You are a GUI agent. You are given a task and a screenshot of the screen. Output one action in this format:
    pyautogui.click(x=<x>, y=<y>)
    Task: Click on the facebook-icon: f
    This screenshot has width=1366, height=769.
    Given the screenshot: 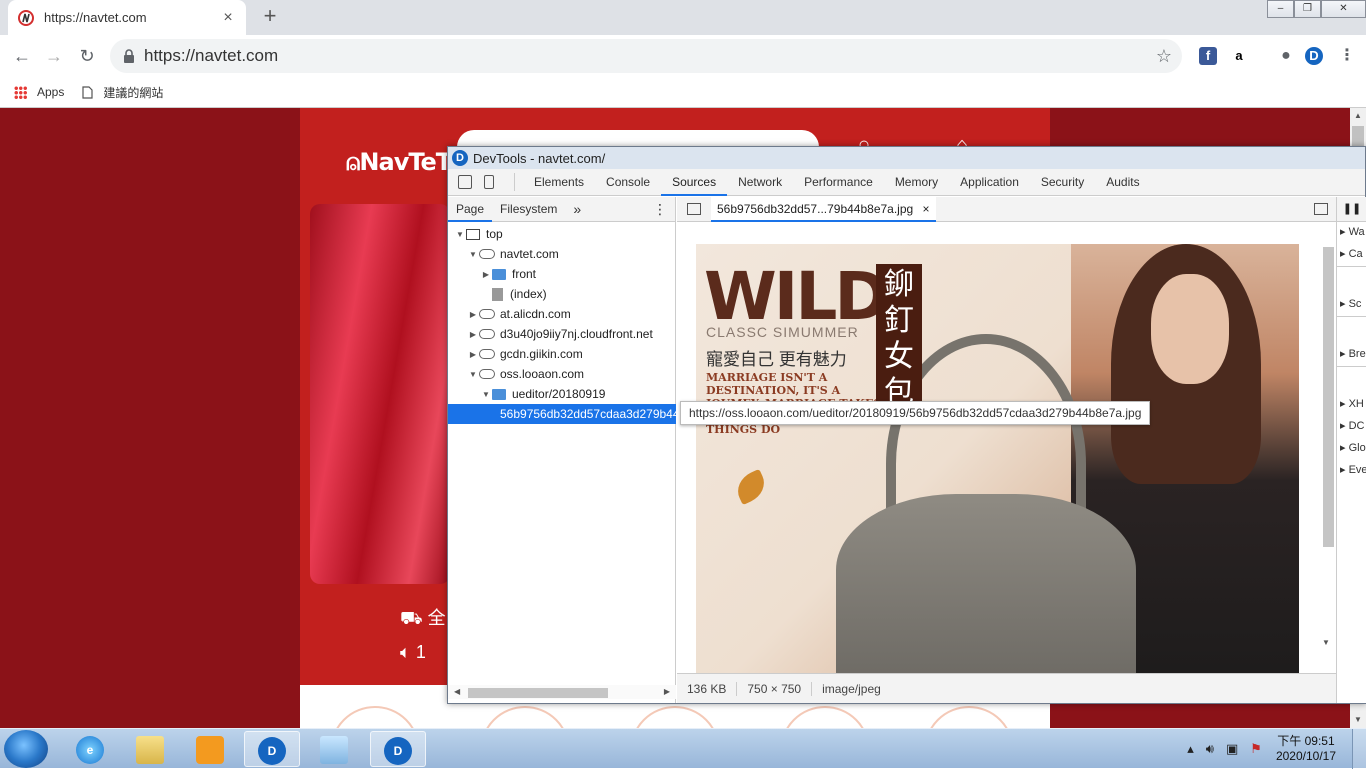 What is the action you would take?
    pyautogui.click(x=1208, y=56)
    